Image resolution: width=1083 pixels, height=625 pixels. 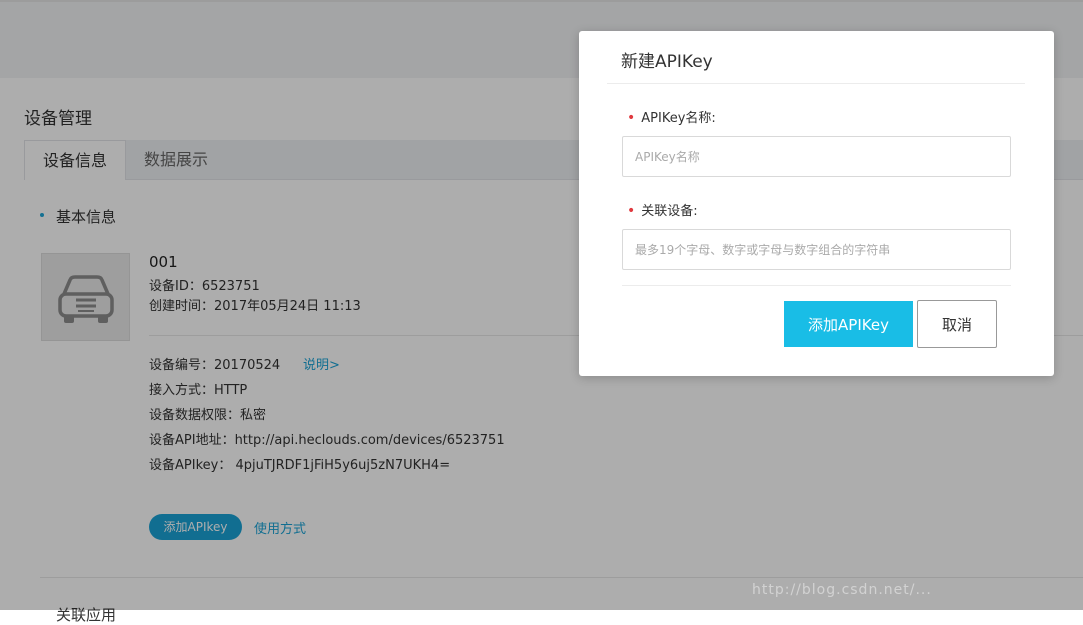 I want to click on dialog-footer-divider, so click(x=816, y=285).